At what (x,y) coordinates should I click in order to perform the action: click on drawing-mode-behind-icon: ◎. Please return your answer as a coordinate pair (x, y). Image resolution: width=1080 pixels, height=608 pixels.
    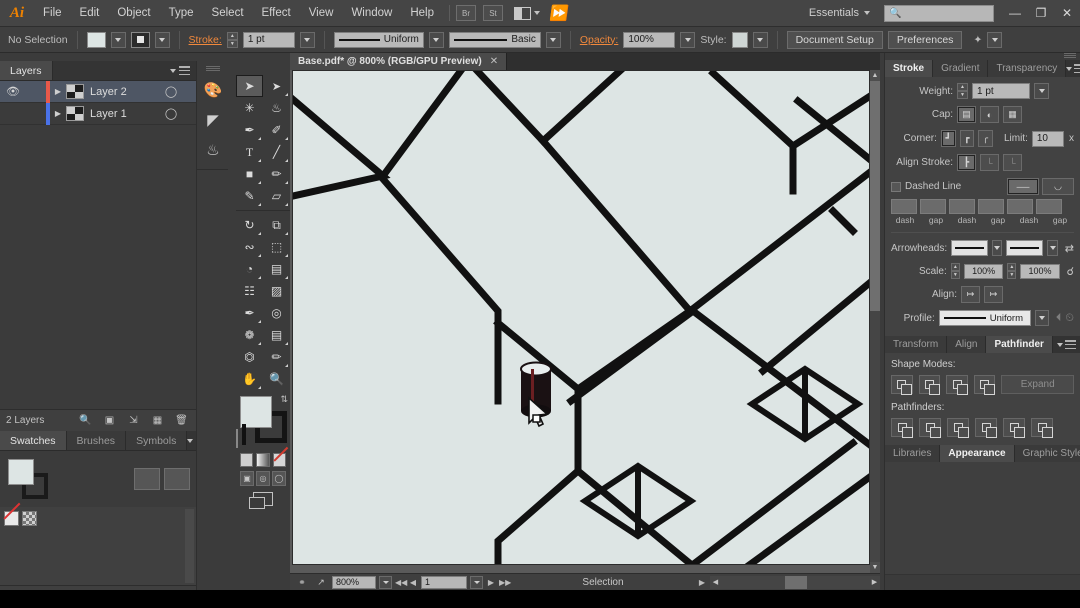
    Looking at the image, I should click on (263, 478).